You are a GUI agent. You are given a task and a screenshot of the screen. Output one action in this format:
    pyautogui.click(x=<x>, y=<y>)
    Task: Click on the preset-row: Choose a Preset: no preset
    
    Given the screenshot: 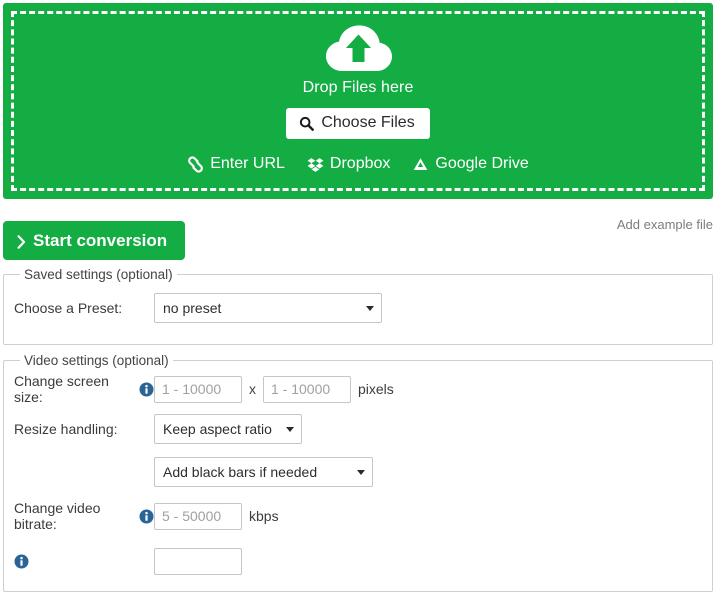 What is the action you would take?
    pyautogui.click(x=358, y=308)
    